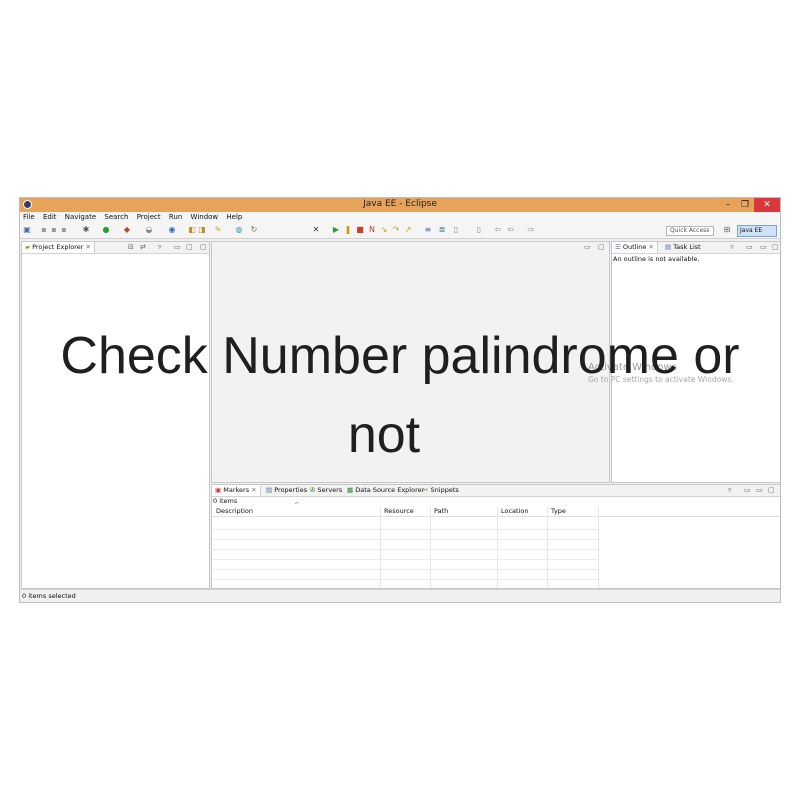  What do you see at coordinates (428, 230) in the screenshot?
I see `next-annotation-icon: ≡` at bounding box center [428, 230].